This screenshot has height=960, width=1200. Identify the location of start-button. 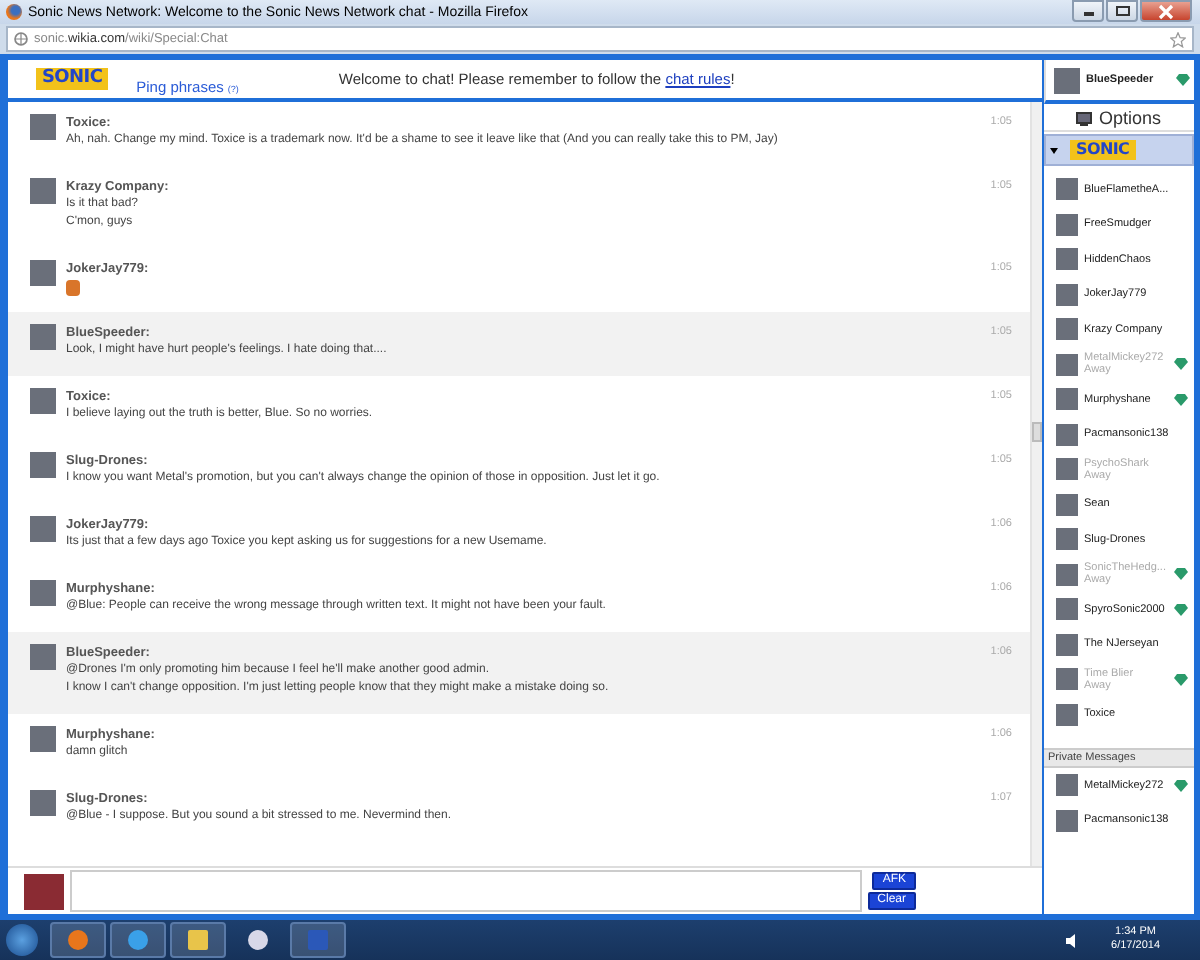
(22, 940).